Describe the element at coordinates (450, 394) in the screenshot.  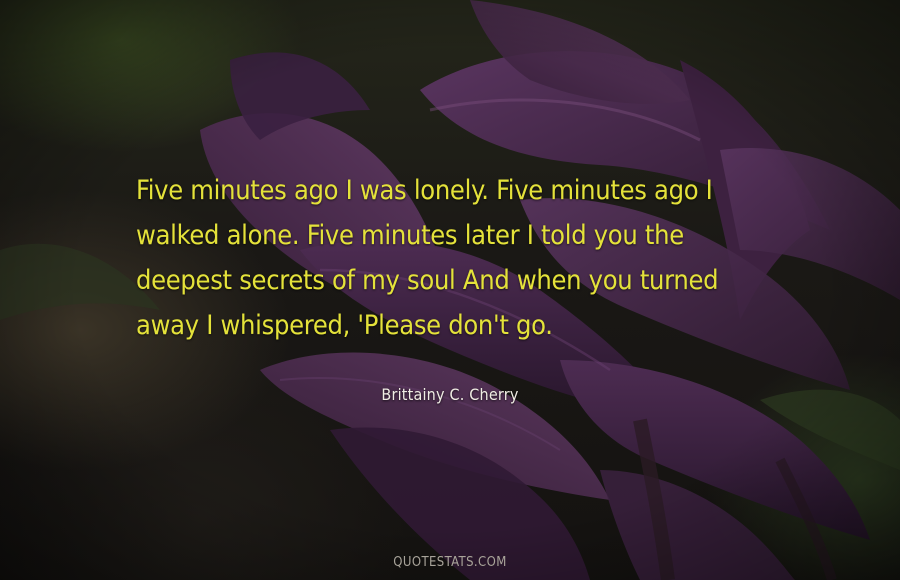
I see `quote-author: Brittainy C. Cherry` at that location.